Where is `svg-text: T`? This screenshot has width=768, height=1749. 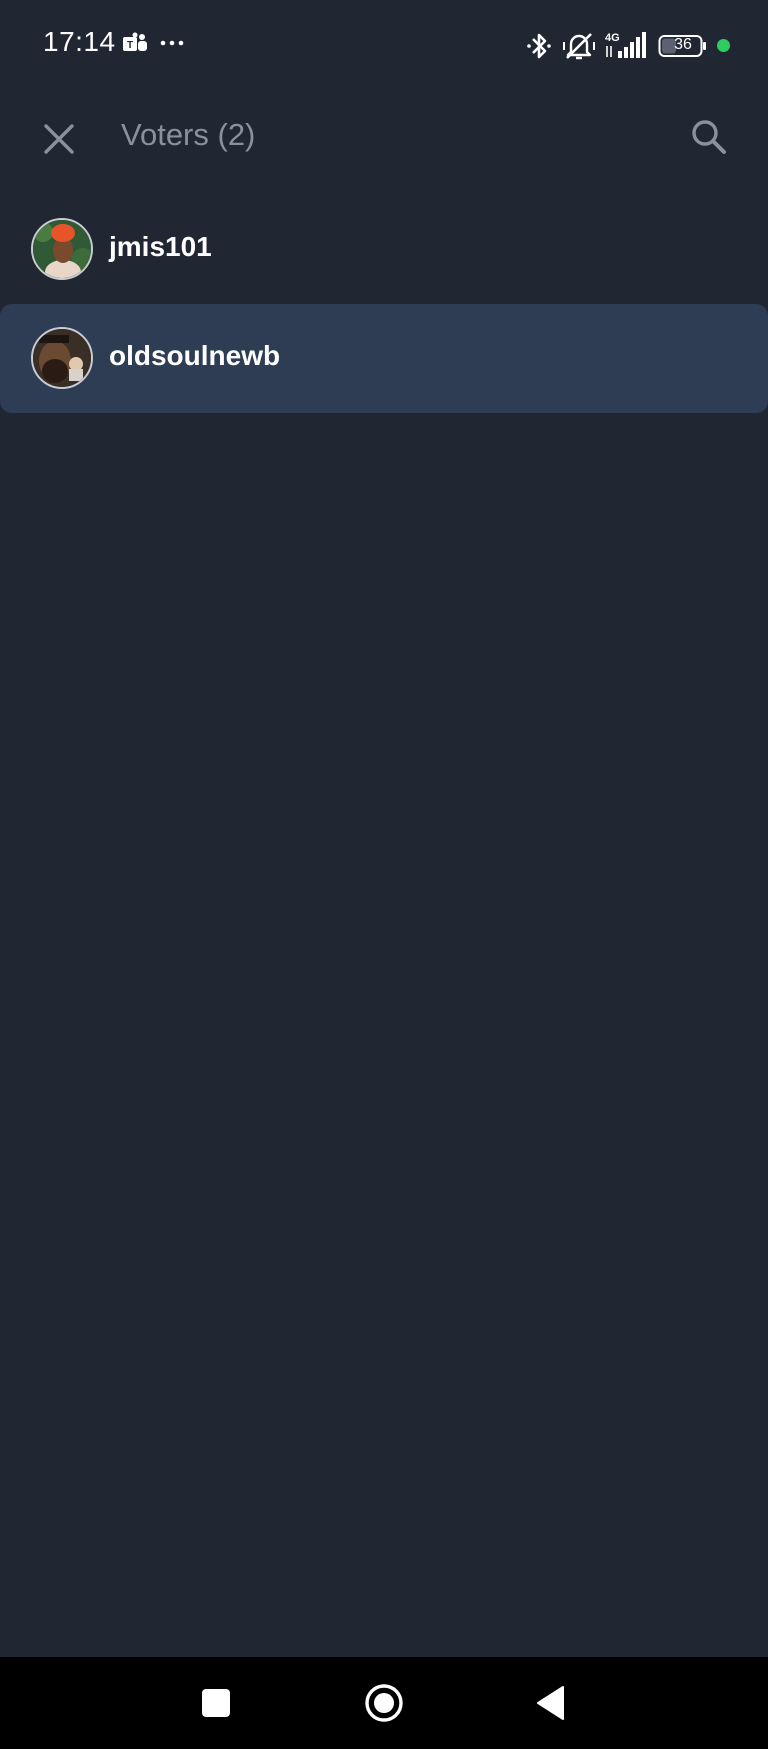
svg-text: T is located at coordinates (130, 45).